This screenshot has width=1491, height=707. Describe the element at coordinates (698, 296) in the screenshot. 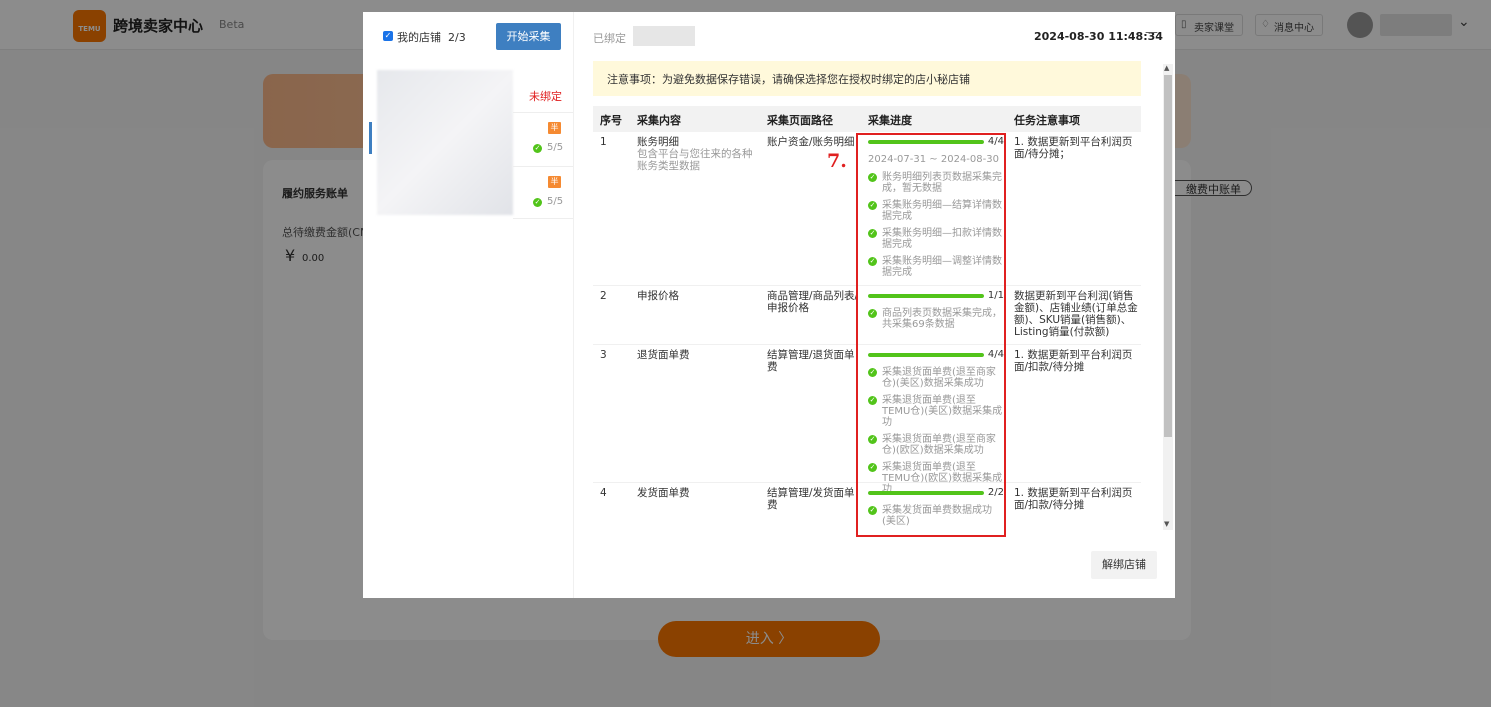

I see `row-content: 申报价格` at that location.